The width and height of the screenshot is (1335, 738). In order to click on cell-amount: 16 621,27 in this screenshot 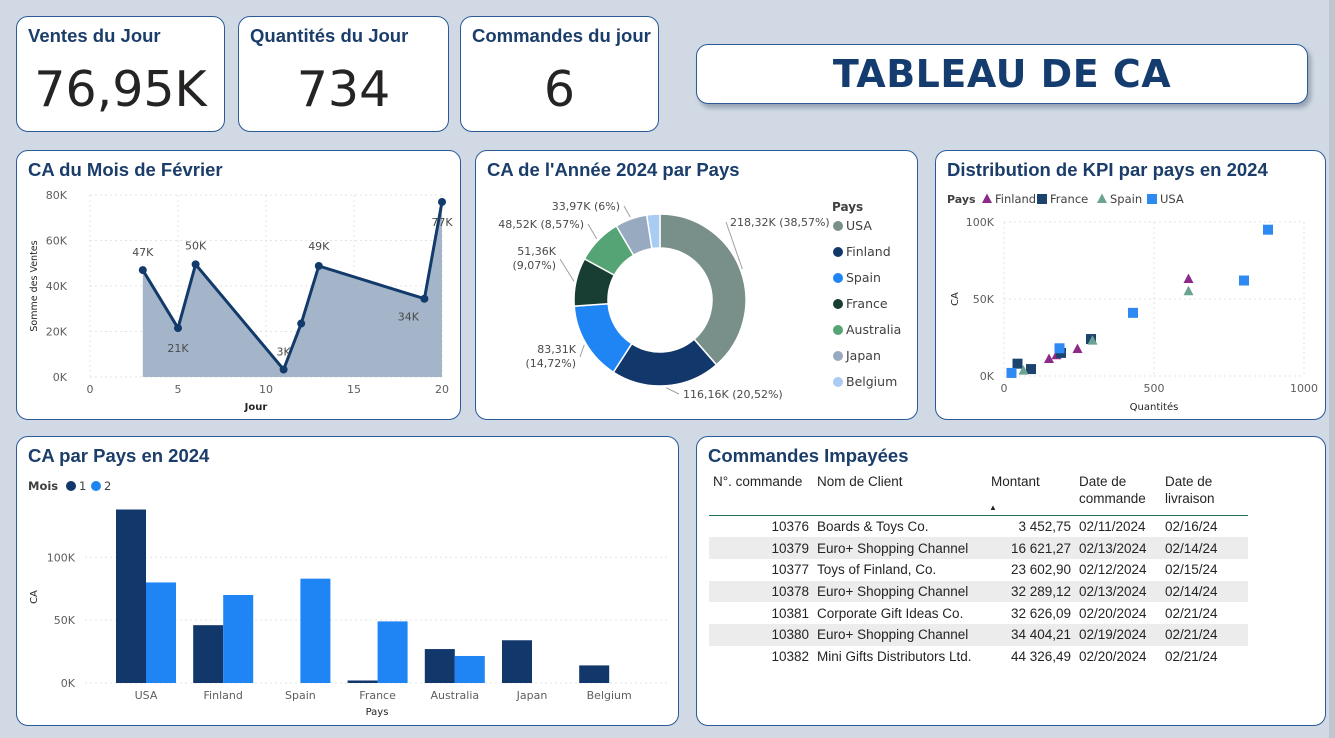, I will do `click(1031, 548)`.